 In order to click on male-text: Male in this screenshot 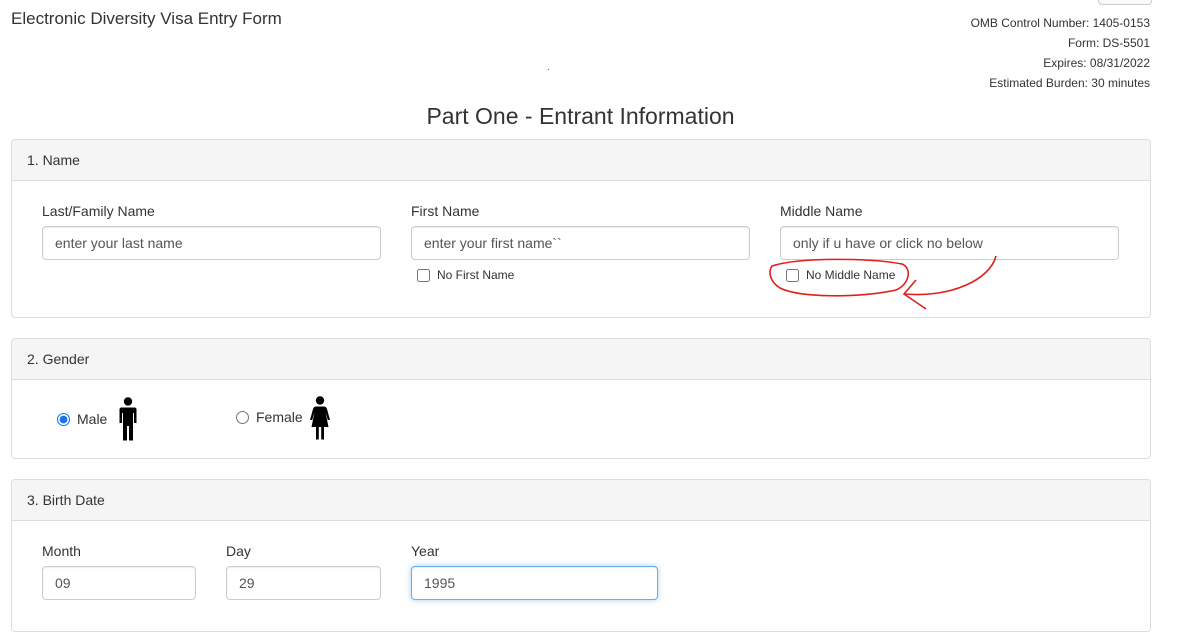, I will do `click(92, 419)`.